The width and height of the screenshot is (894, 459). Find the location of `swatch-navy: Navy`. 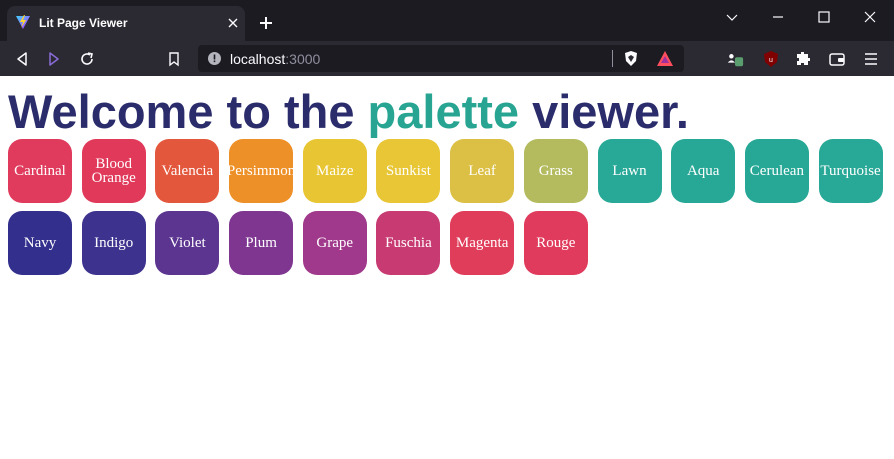

swatch-navy: Navy is located at coordinates (40, 243).